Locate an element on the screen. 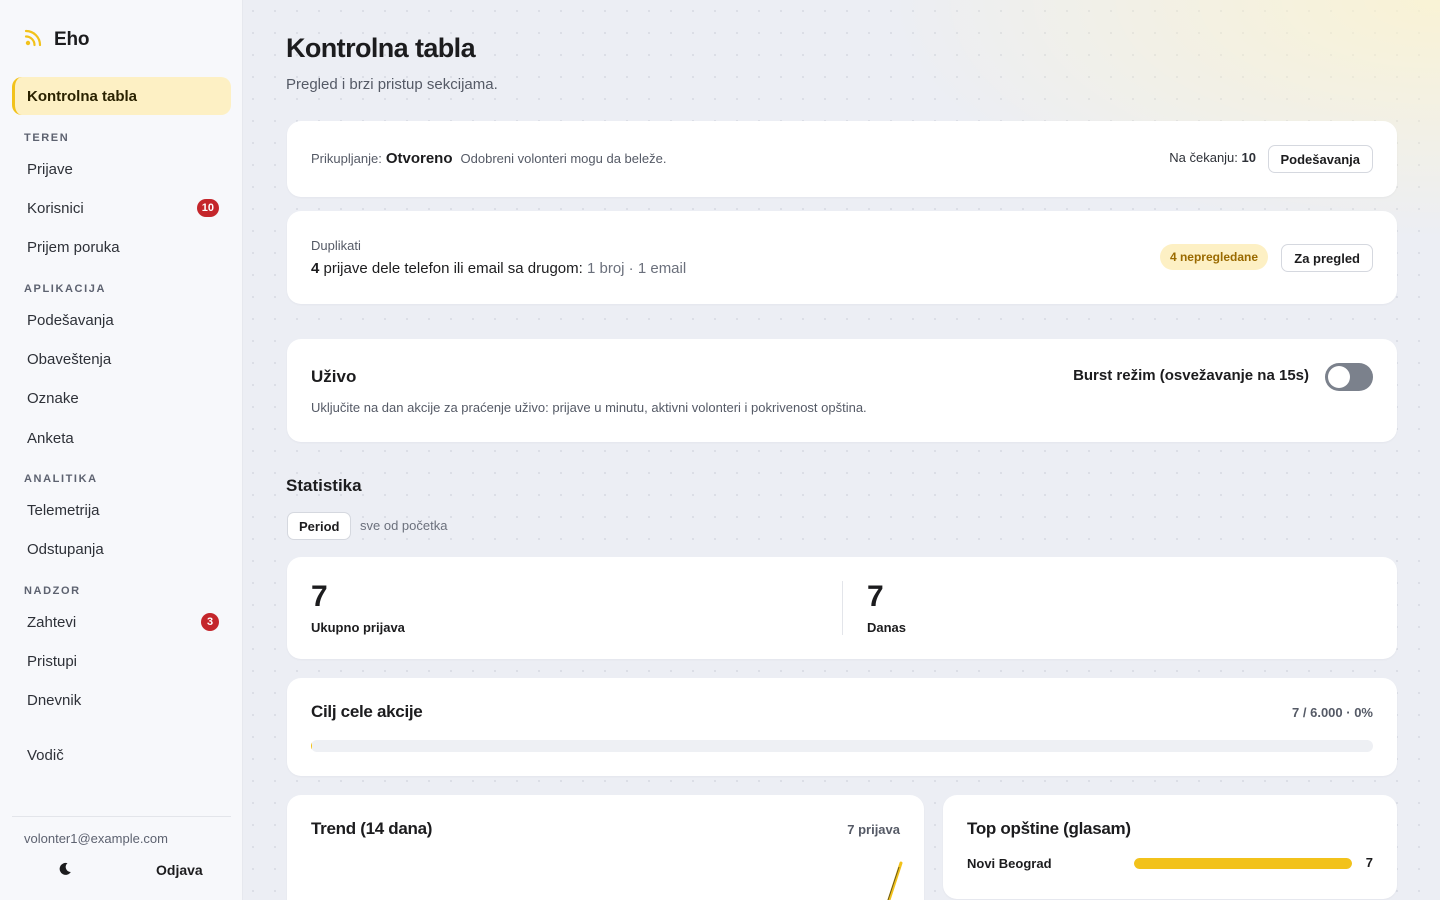 The height and width of the screenshot is (900, 1440). stat-divider is located at coordinates (842, 608).